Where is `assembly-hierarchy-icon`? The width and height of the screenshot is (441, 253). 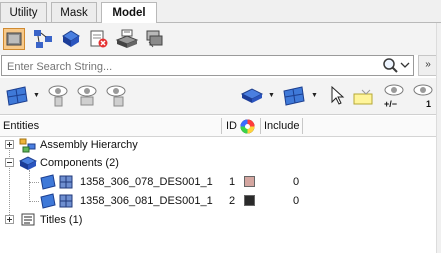
assembly-hierarchy-icon is located at coordinates (27, 145).